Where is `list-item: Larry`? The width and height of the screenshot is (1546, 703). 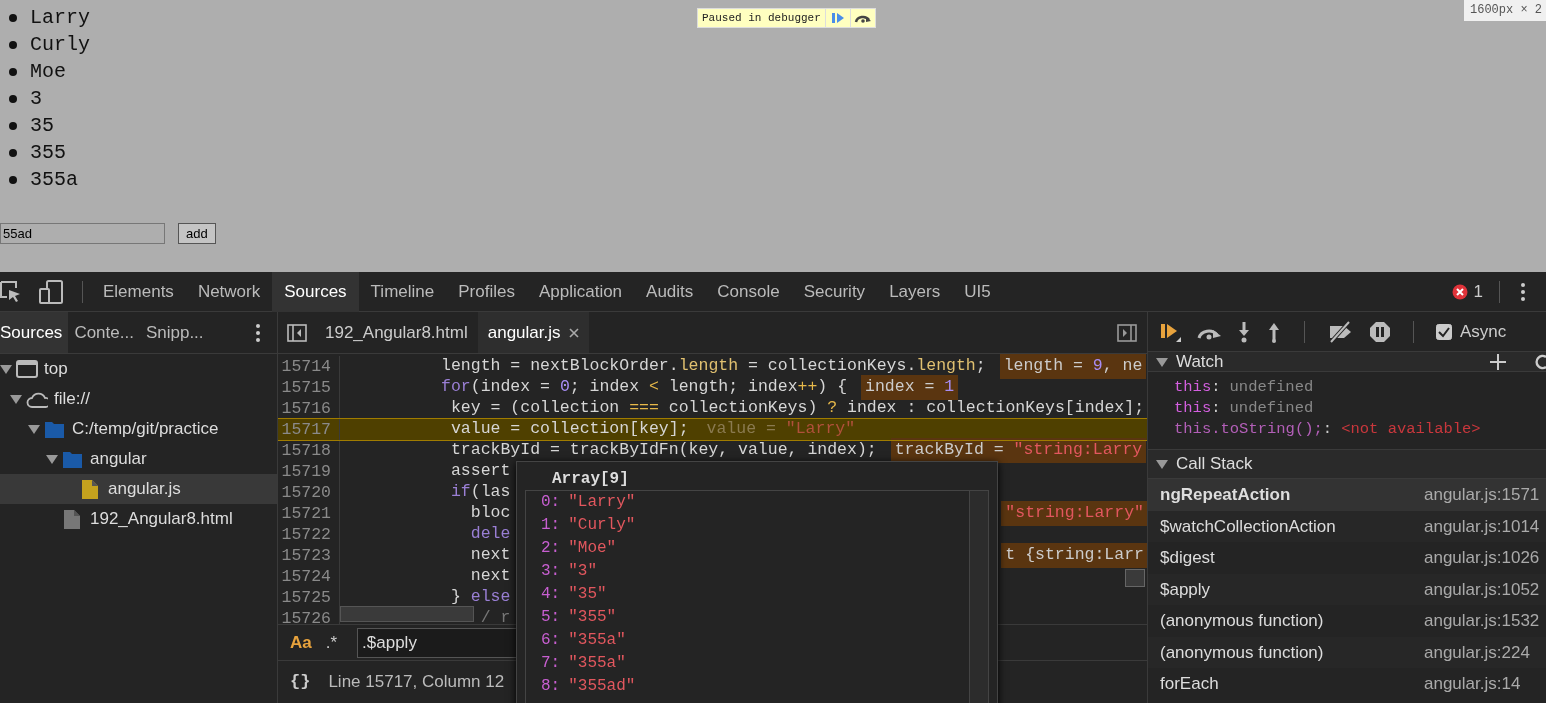
list-item: Larry is located at coordinates (60, 17).